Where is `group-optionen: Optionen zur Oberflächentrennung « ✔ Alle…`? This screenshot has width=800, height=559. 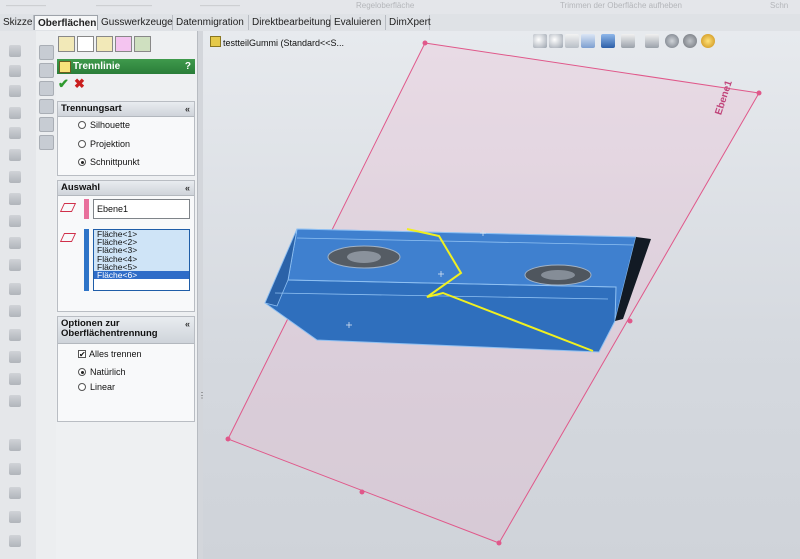
group-optionen: Optionen zur Oberflächentrennung « ✔ Alle… is located at coordinates (126, 369).